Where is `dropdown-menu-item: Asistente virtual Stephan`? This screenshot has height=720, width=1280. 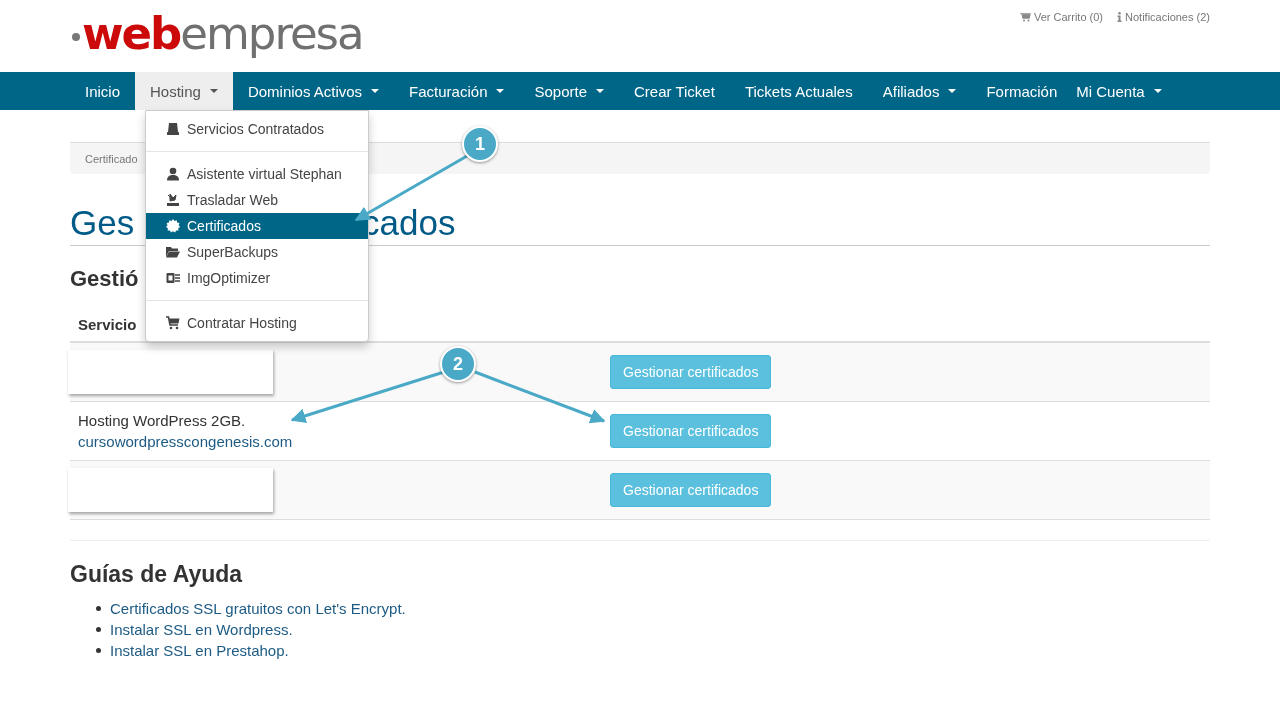
dropdown-menu-item: Asistente virtual Stephan is located at coordinates (257, 174).